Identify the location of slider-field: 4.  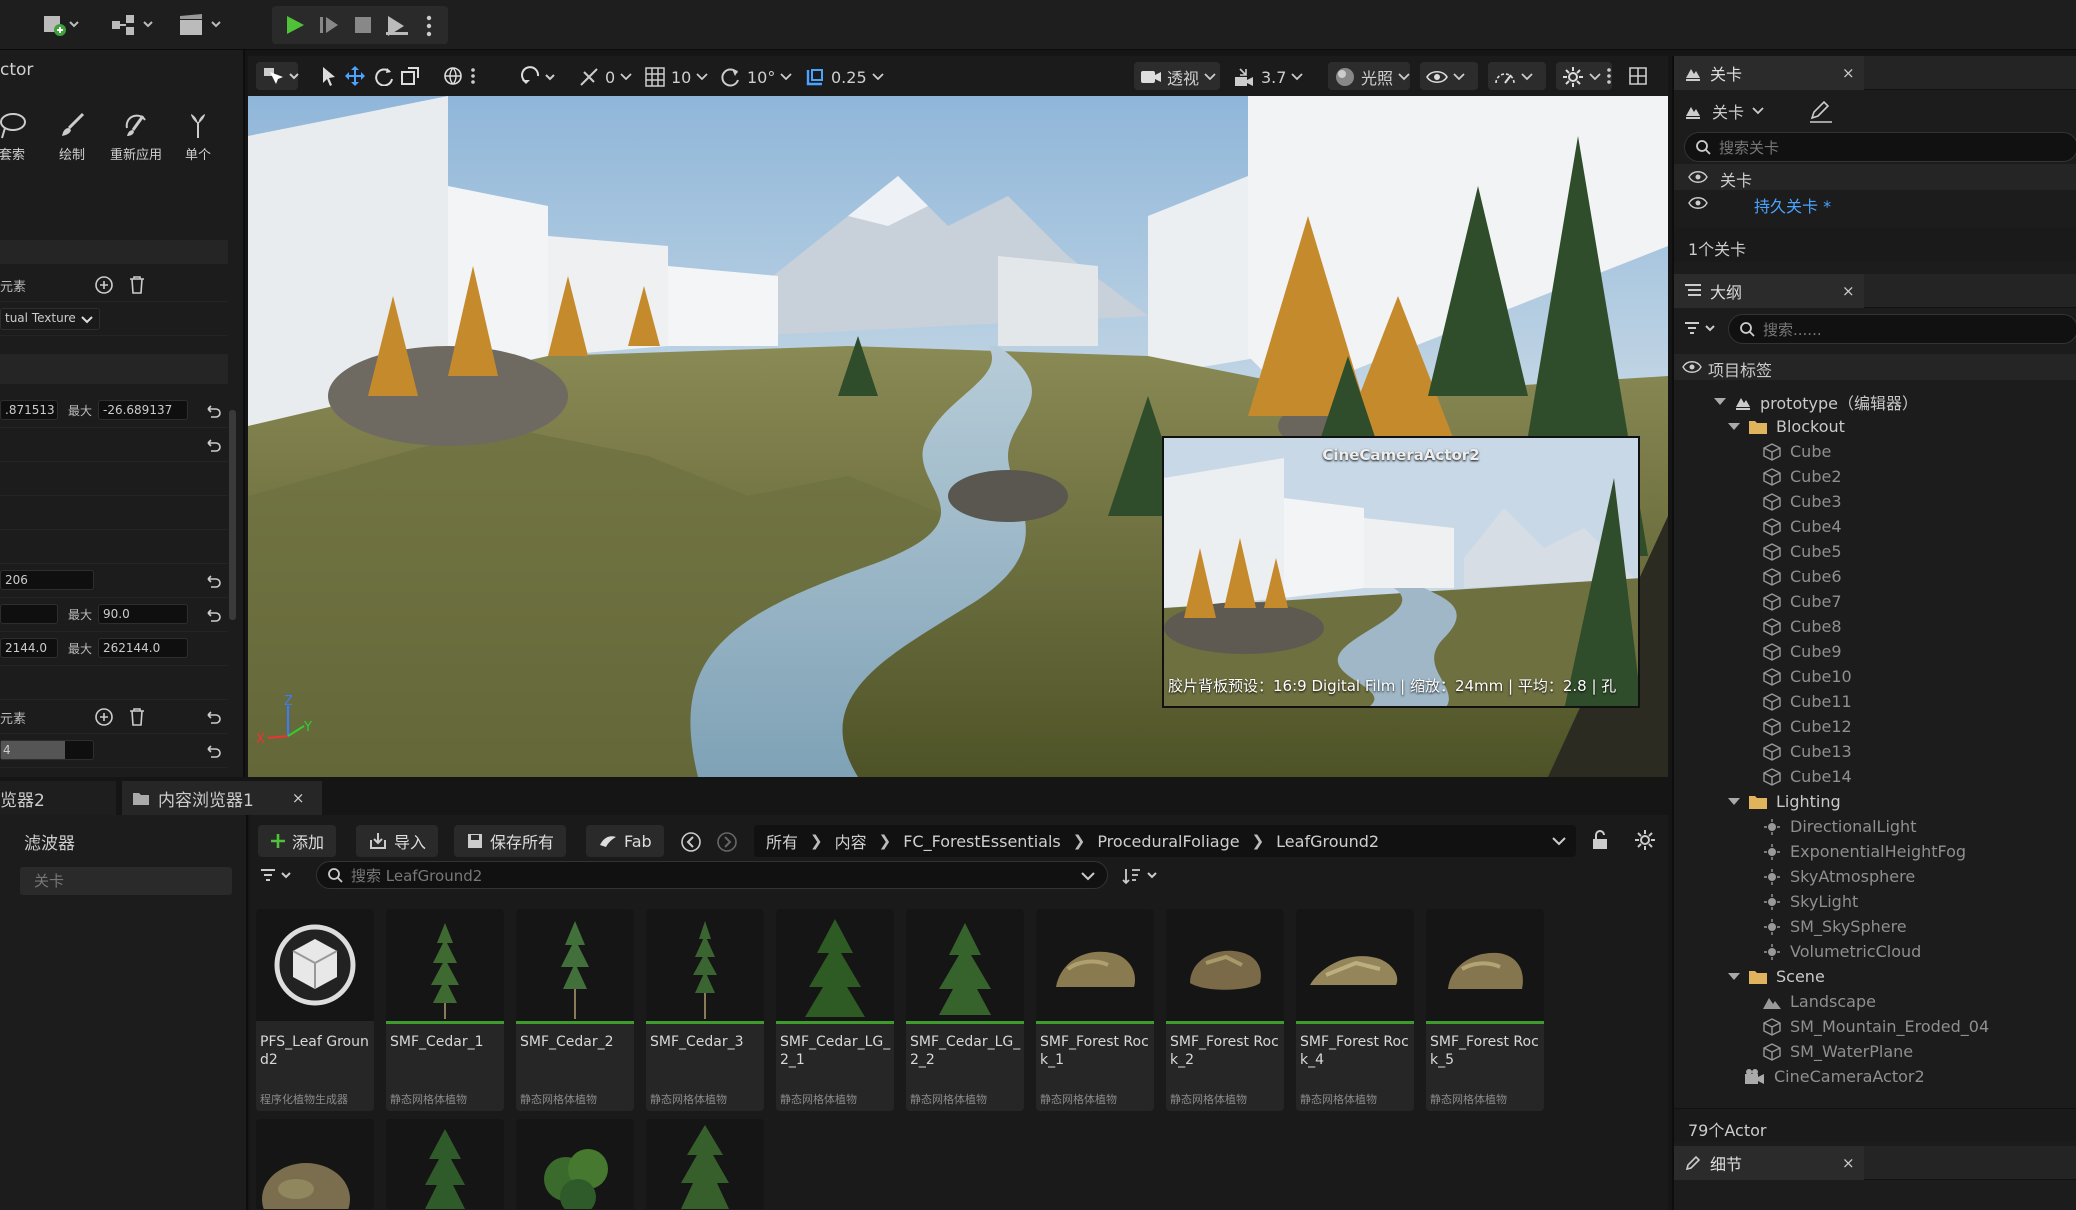
(47, 750).